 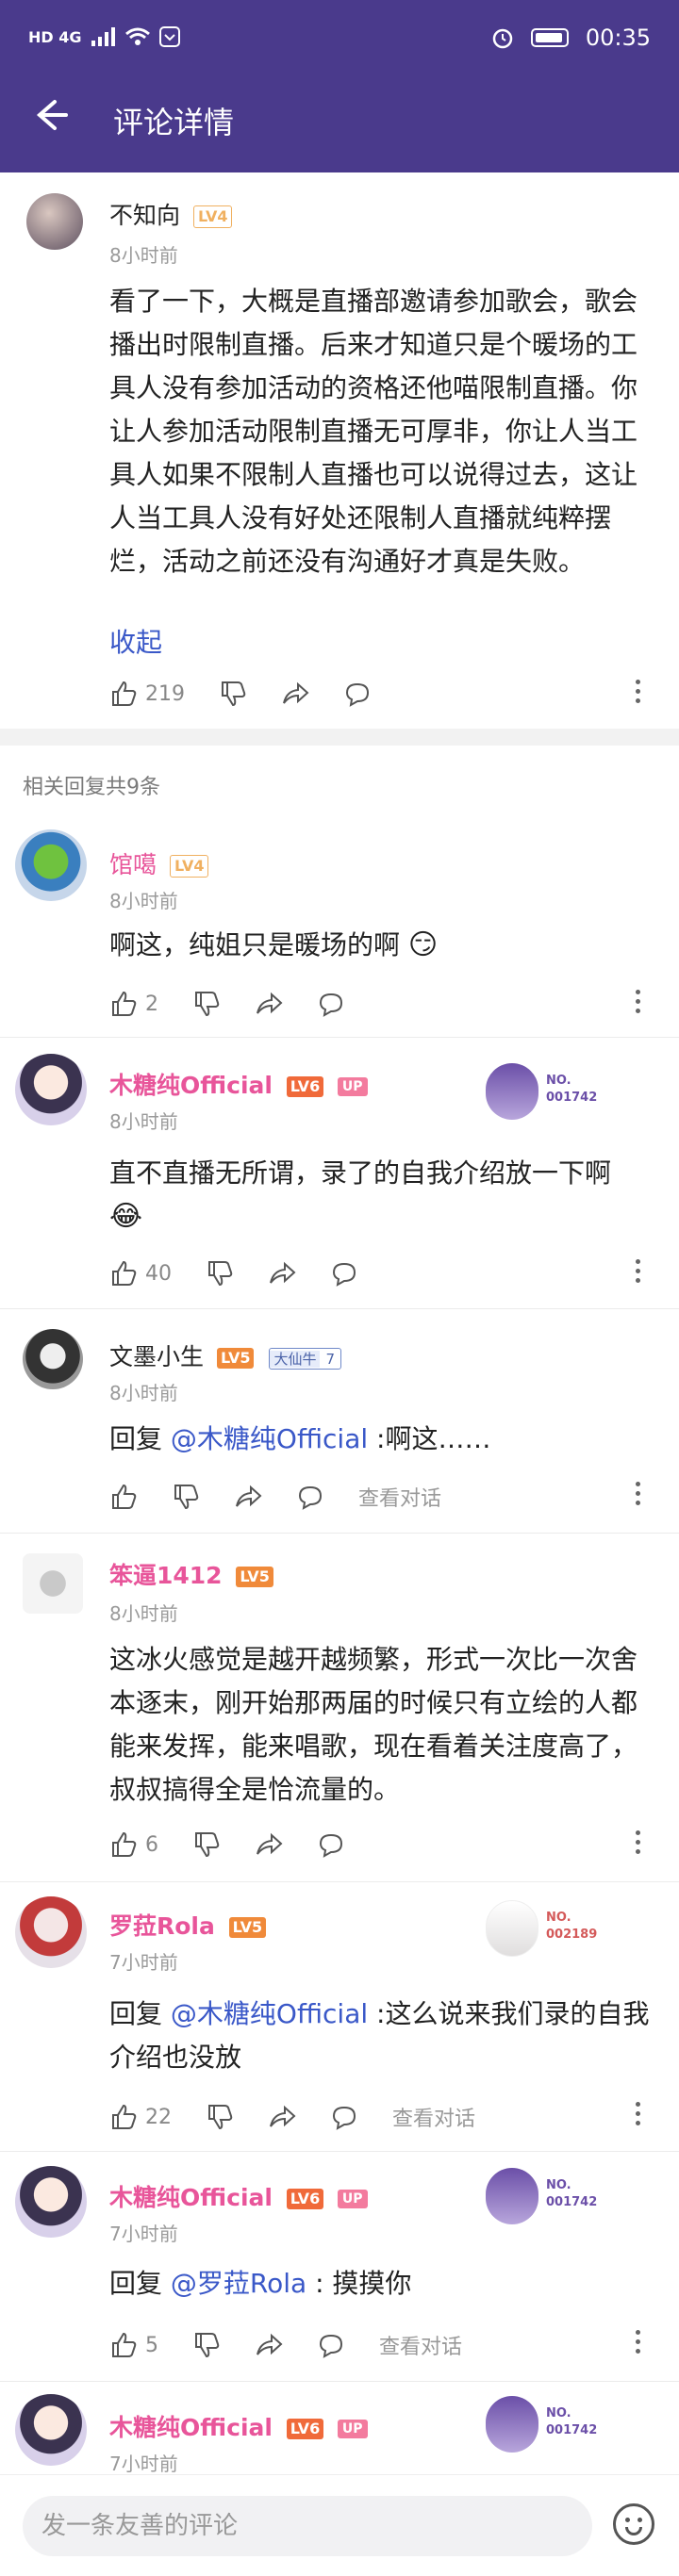 I want to click on smirk-emoji-icon: 😏, so click(x=423, y=944).